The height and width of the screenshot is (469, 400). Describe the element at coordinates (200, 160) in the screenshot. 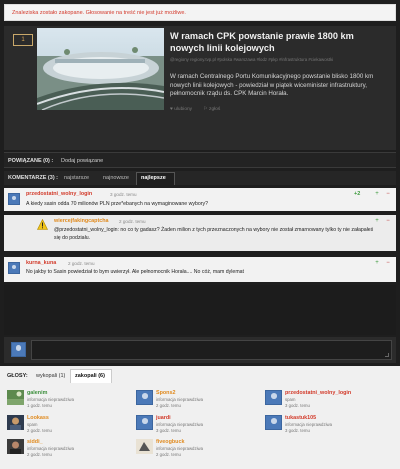

I see `related-bar: POWIĄZANE (0) : Dodaj powiązane` at that location.